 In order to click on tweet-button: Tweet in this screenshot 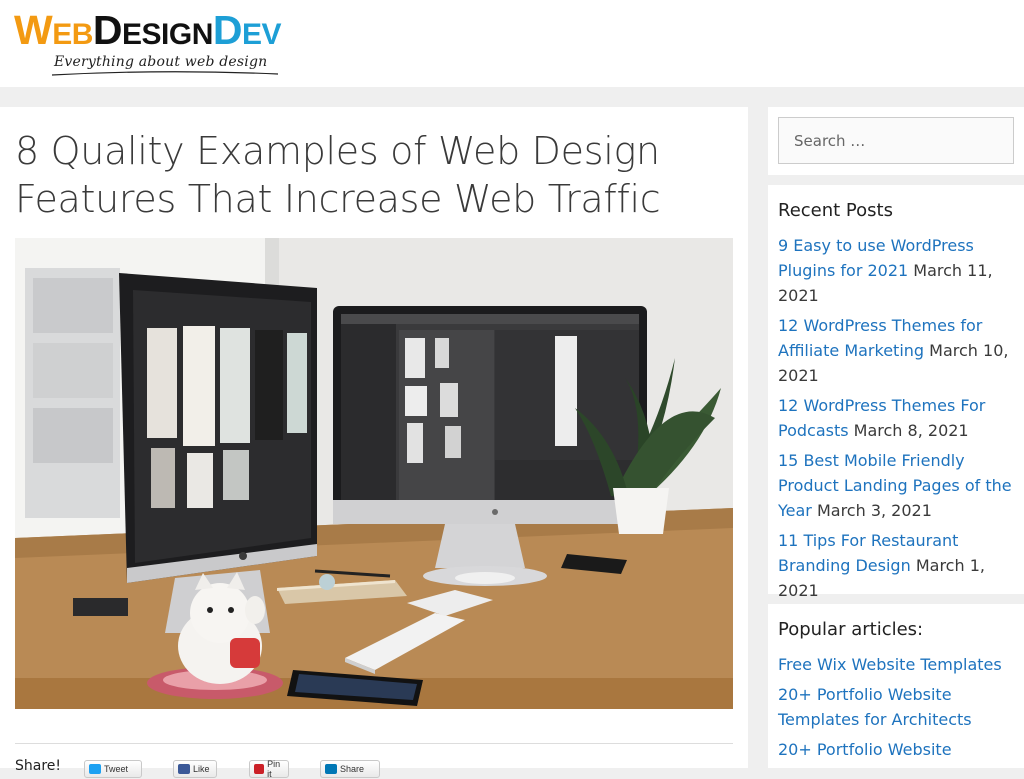, I will do `click(113, 769)`.